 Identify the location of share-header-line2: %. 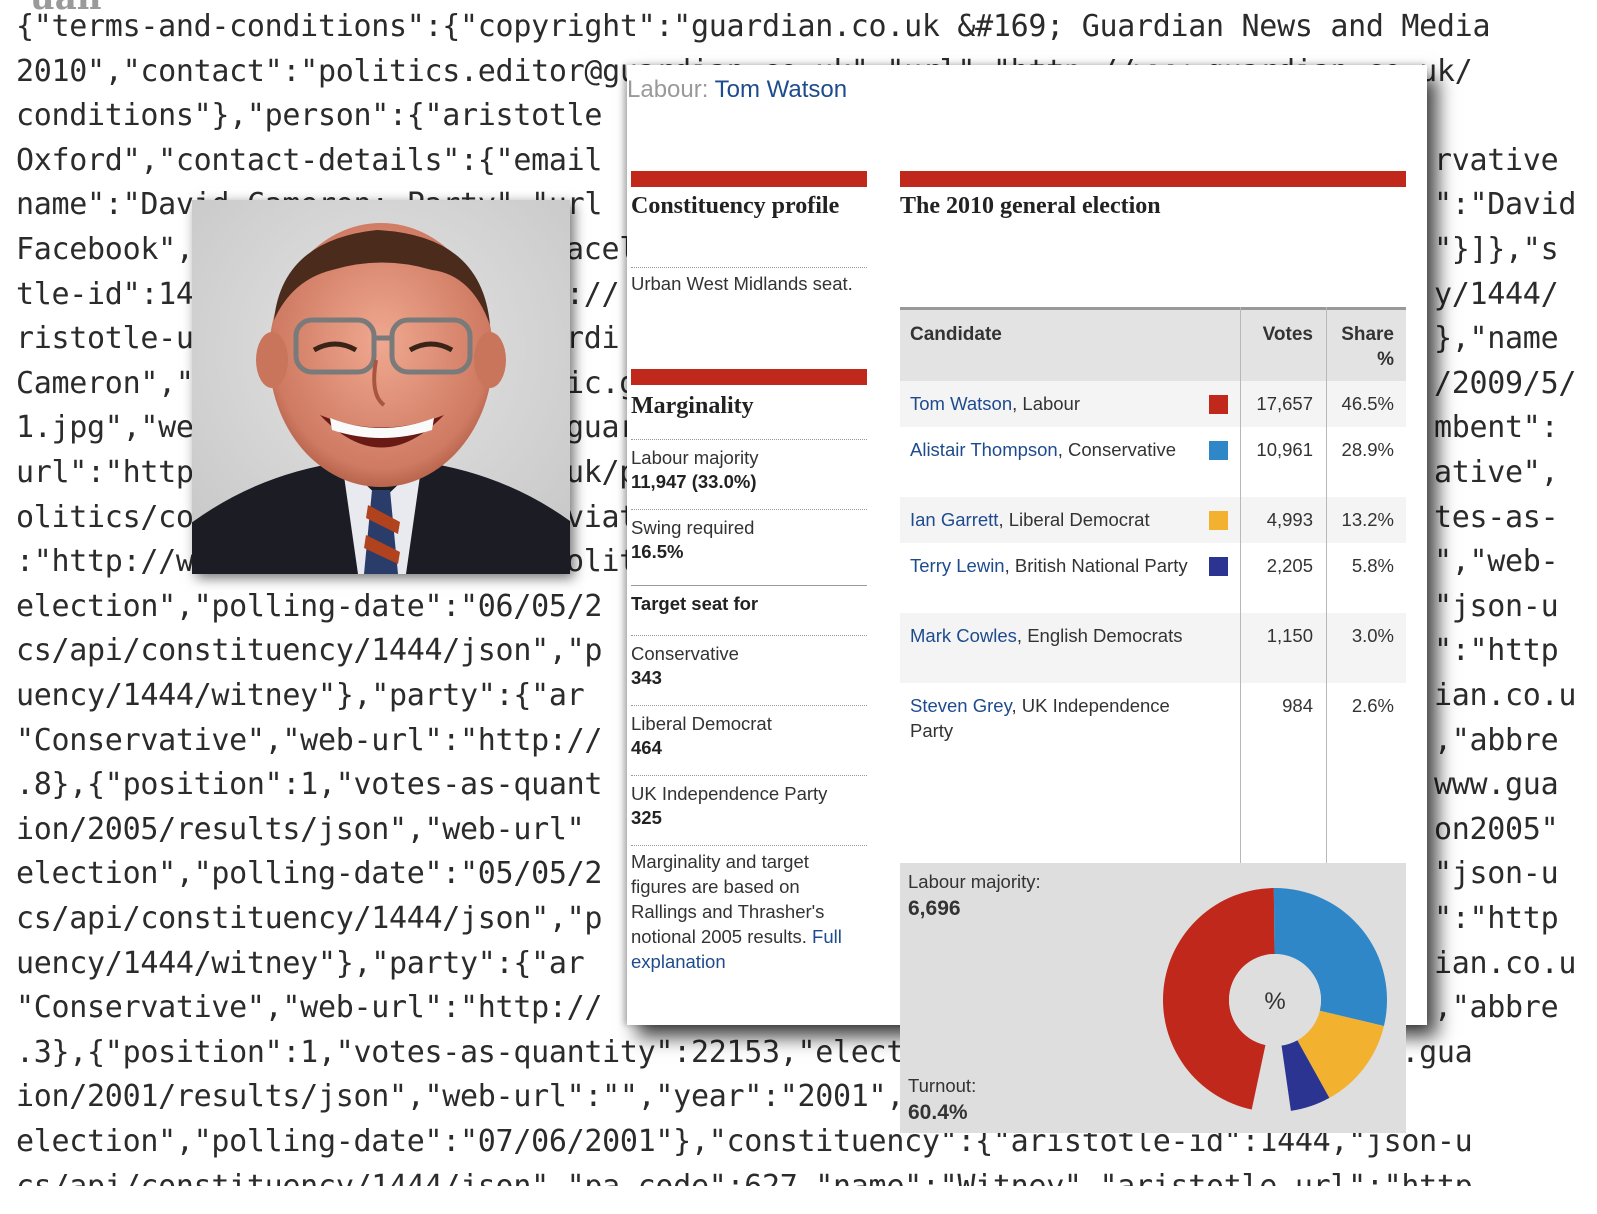
(1385, 359).